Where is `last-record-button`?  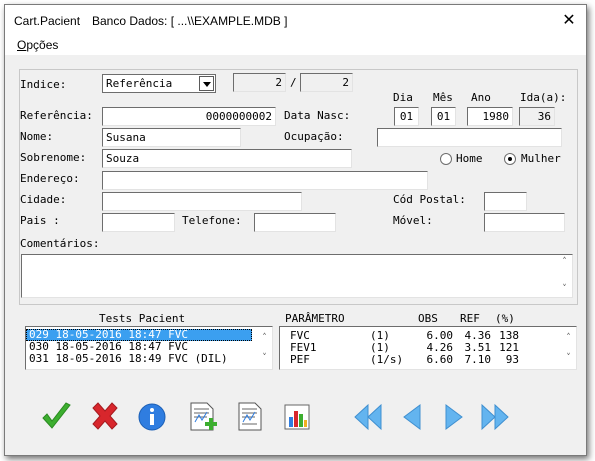
last-record-button is located at coordinates (494, 417).